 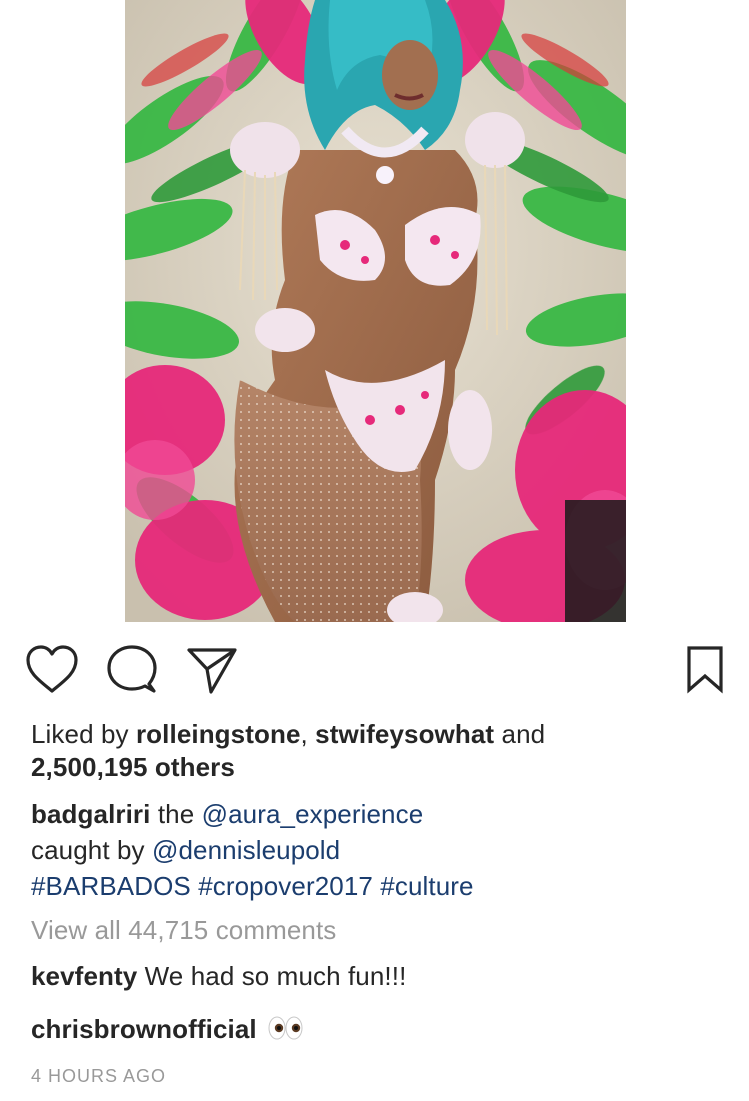 I want to click on save-button, so click(x=704, y=670).